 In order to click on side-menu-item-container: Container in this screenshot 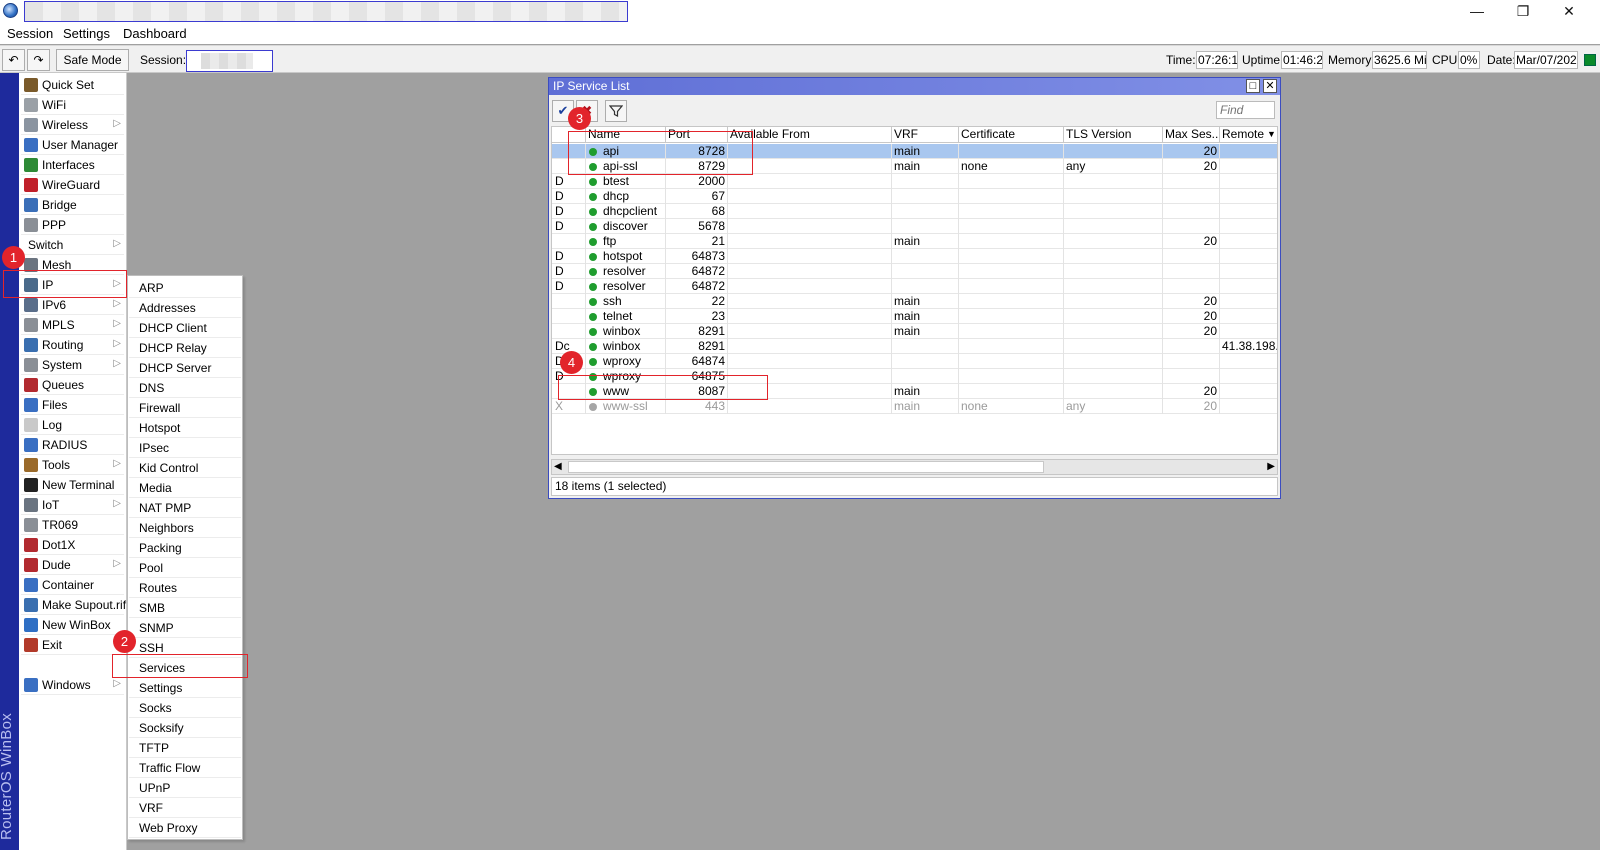, I will do `click(72, 585)`.